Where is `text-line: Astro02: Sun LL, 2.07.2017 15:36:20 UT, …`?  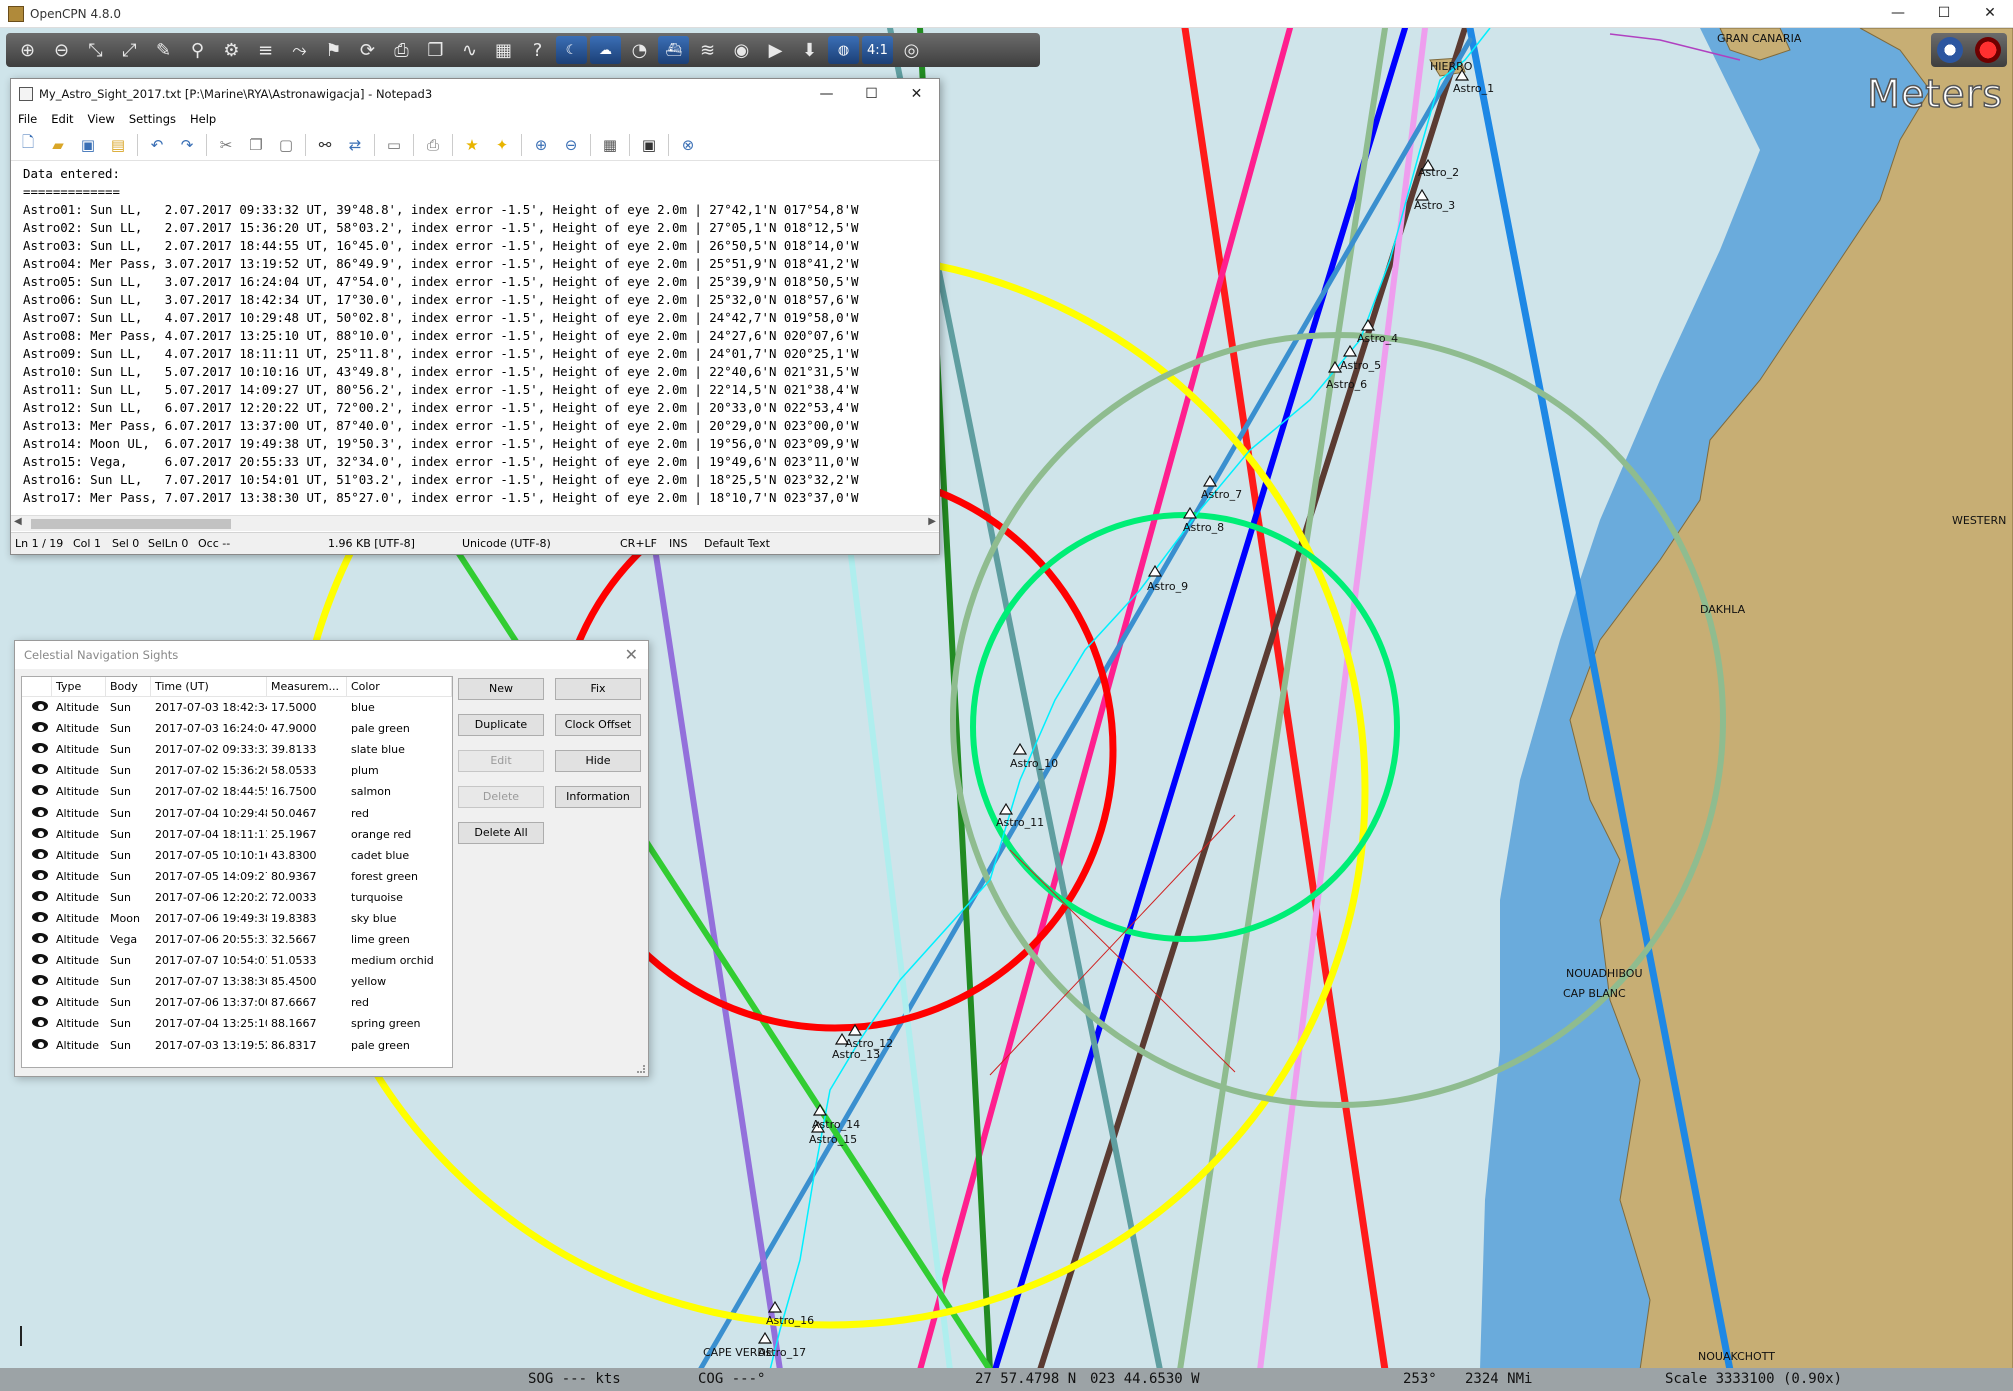
text-line: Astro02: Sun LL, 2.07.2017 15:36:20 UT, … is located at coordinates (481, 228).